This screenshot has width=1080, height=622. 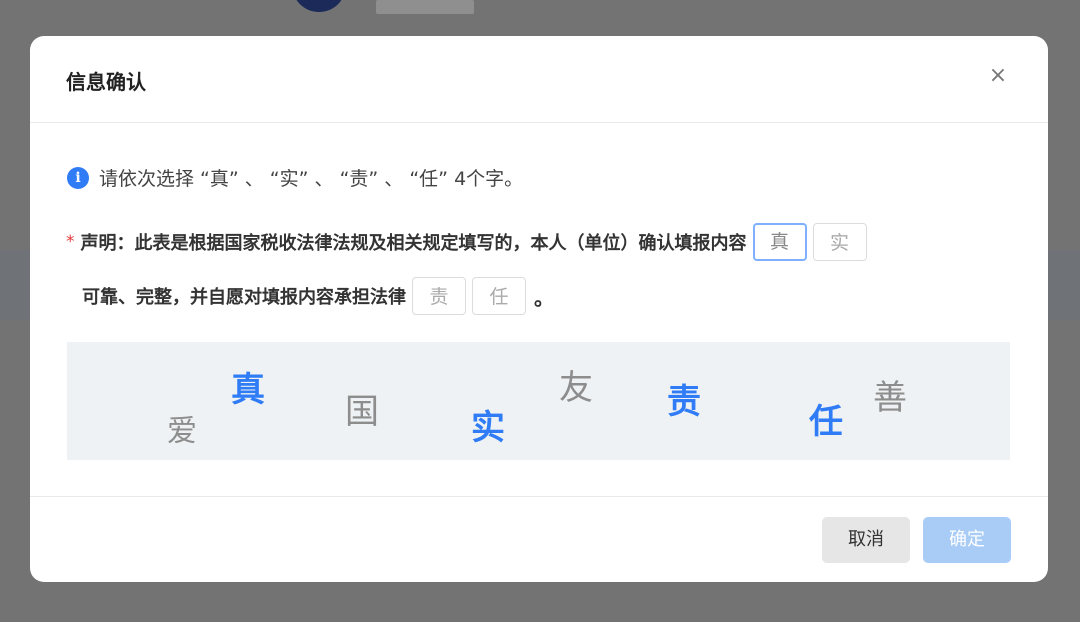 I want to click on declaration-period: 。, so click(x=544, y=297).